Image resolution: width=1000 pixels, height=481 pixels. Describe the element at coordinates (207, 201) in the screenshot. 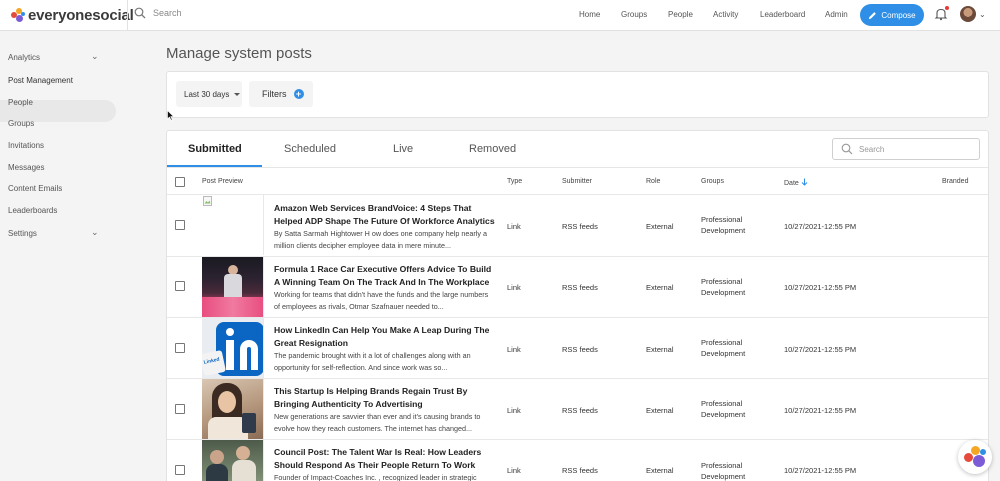

I see `broken-image-icon` at that location.